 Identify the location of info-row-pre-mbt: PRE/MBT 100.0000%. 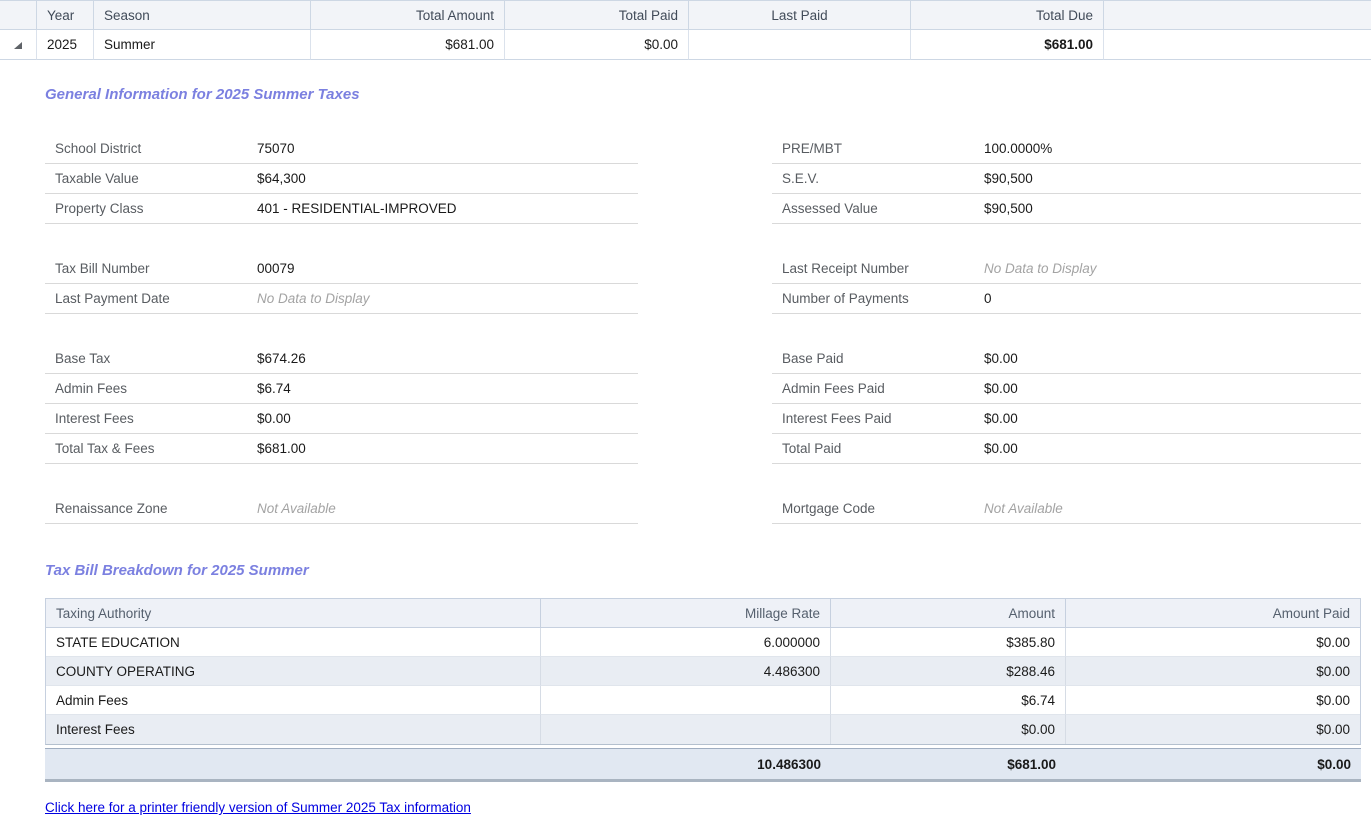
(1066, 149).